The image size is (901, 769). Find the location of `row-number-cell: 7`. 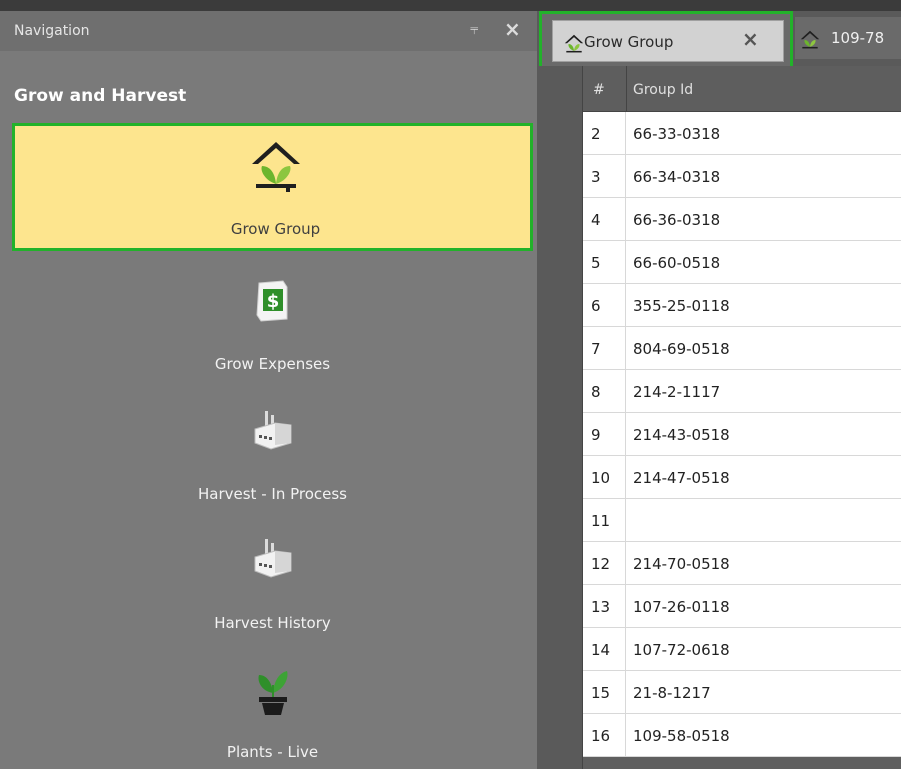

row-number-cell: 7 is located at coordinates (604, 348).